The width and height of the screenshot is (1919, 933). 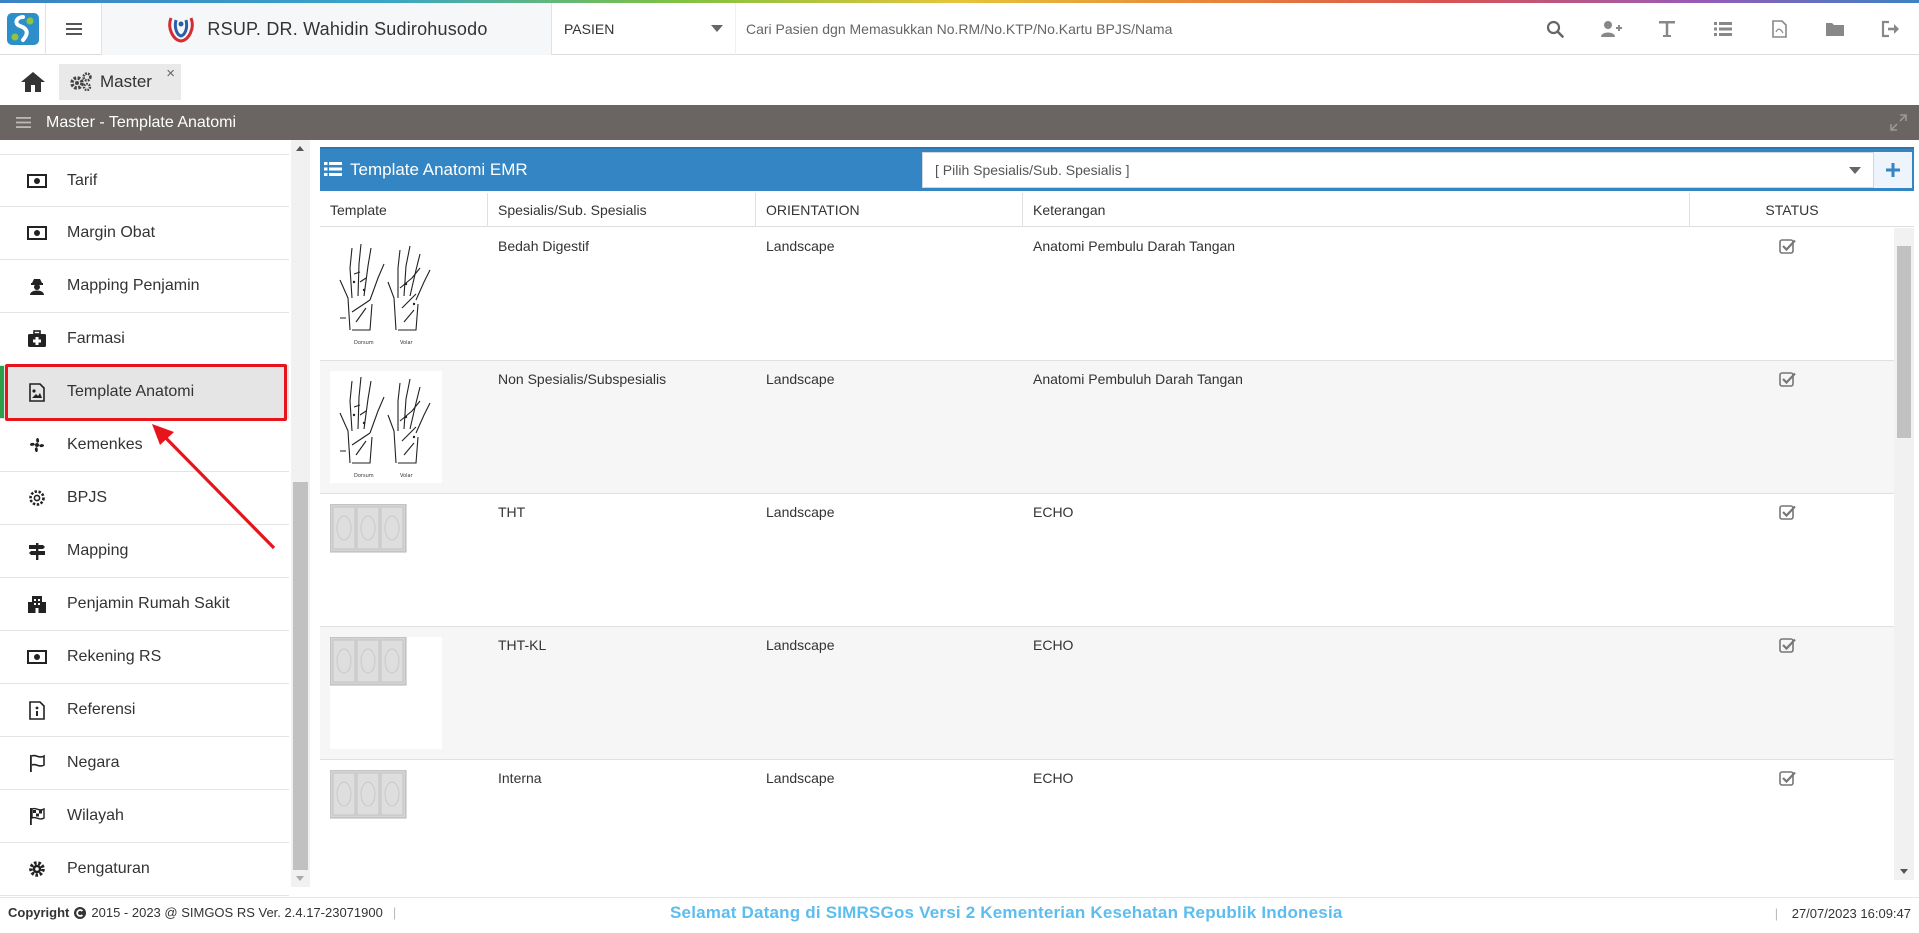 I want to click on sidebar-item-mapping-penjamin: Mapping Penjamin, so click(x=144, y=286).